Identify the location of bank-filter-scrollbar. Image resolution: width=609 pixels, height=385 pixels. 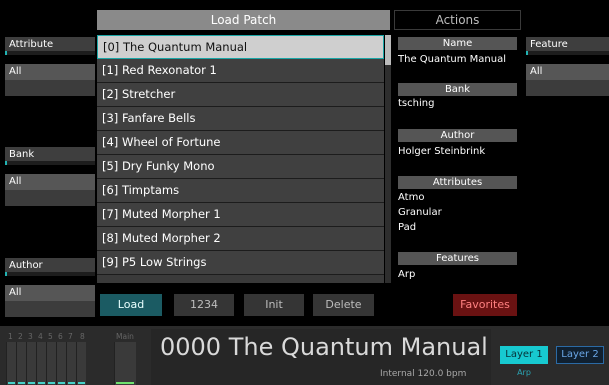
(50, 163).